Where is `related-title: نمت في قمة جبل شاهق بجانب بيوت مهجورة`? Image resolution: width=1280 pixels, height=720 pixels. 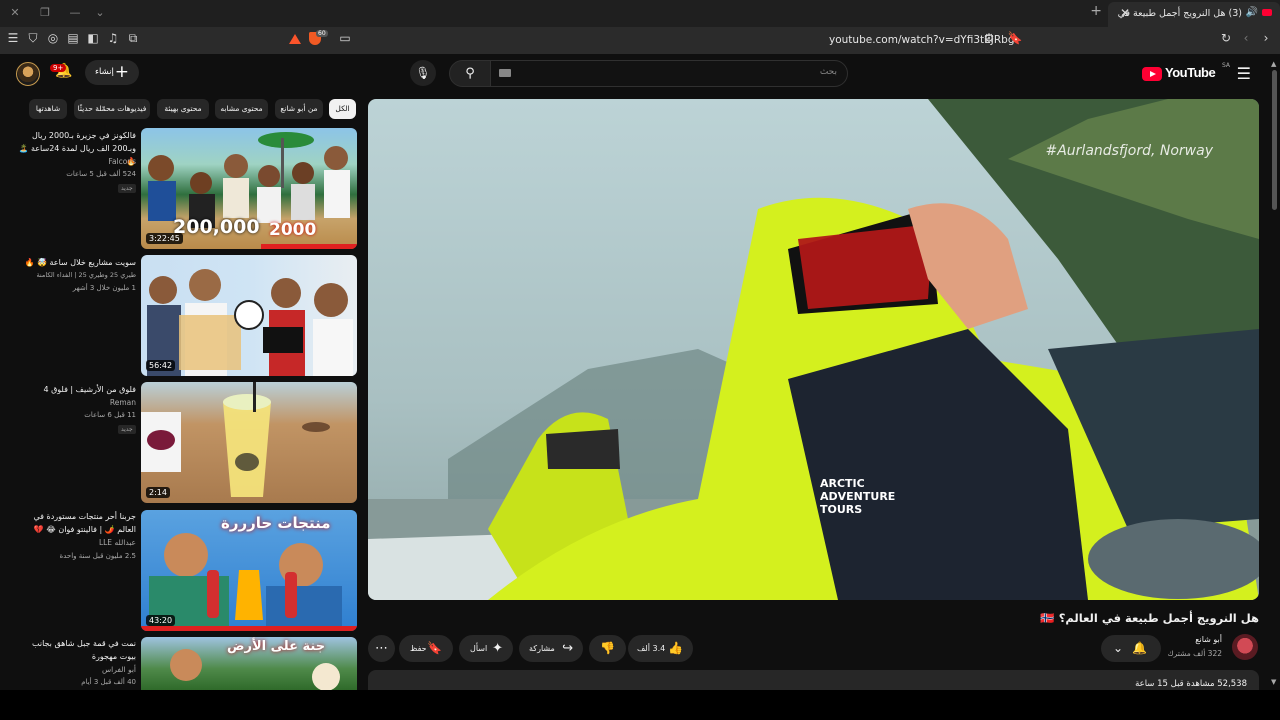 related-title: نمت في قمة جبل شاهق بجانب بيوت مهجورة is located at coordinates (75, 650).